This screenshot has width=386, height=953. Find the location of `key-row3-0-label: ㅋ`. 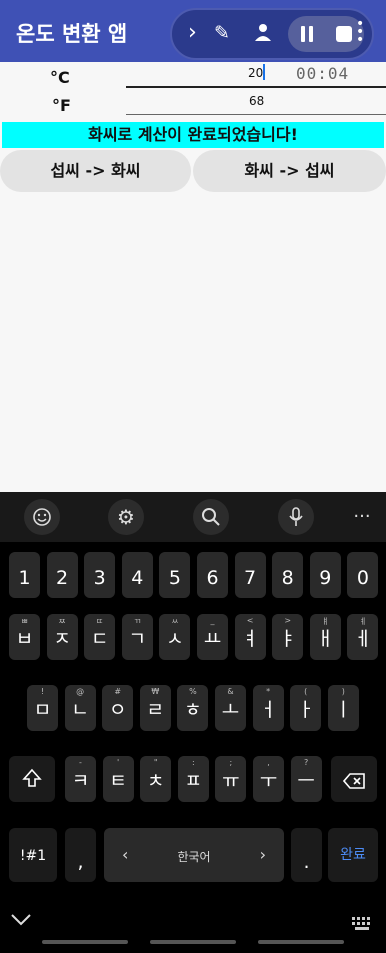

key-row3-0-label: ㅋ is located at coordinates (80, 781).